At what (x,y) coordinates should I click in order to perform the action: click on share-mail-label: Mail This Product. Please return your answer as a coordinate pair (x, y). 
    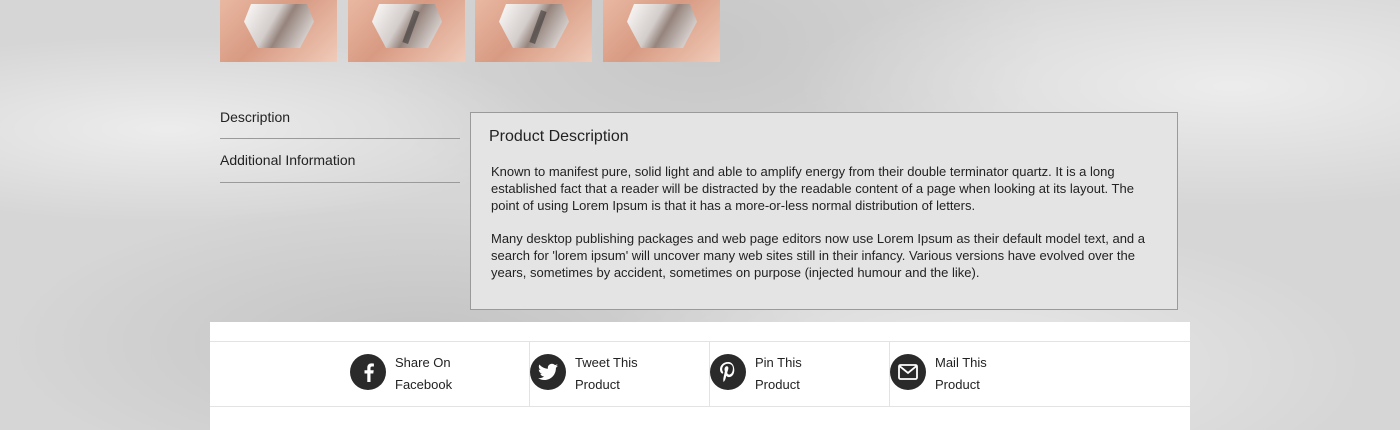
    Looking at the image, I should click on (961, 373).